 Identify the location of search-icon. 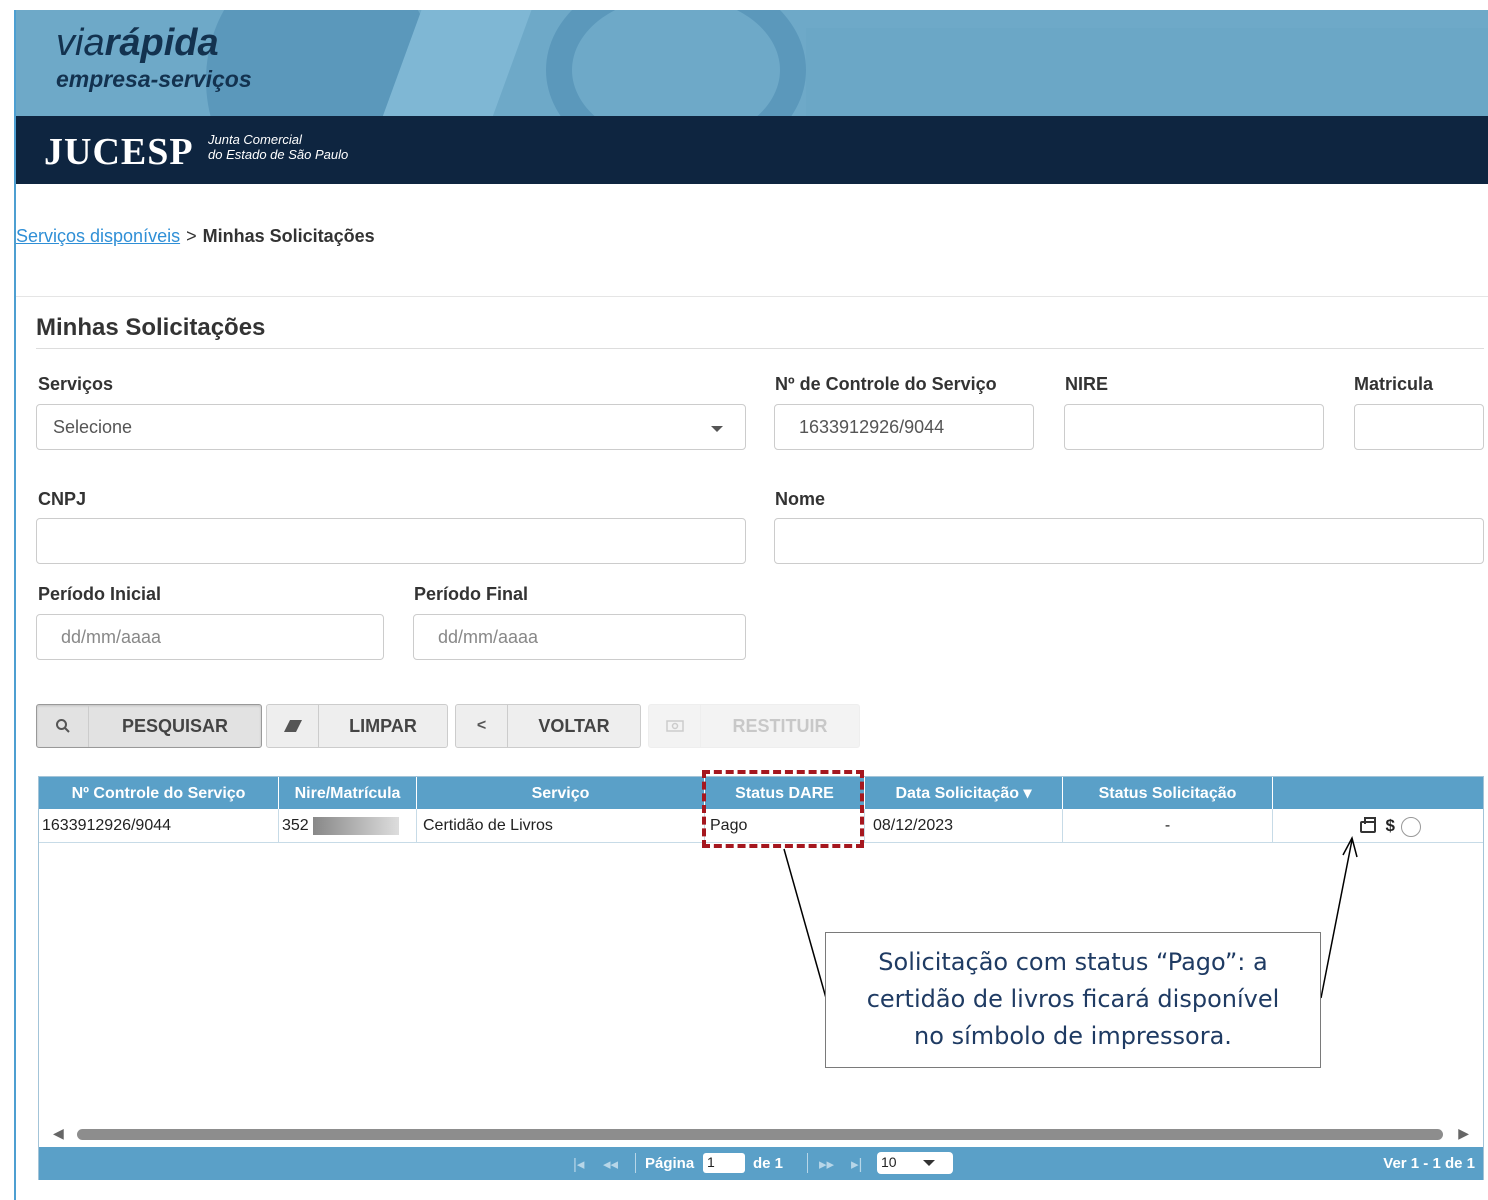
(63, 726).